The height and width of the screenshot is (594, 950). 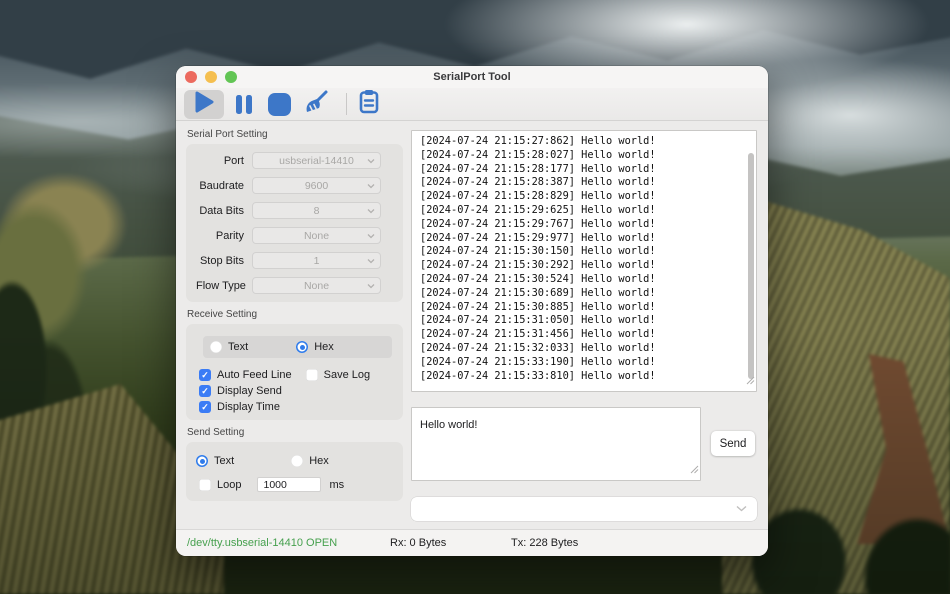 What do you see at coordinates (418, 543) in the screenshot?
I see `rx-bytes-text: Rx: 0 Bytes` at bounding box center [418, 543].